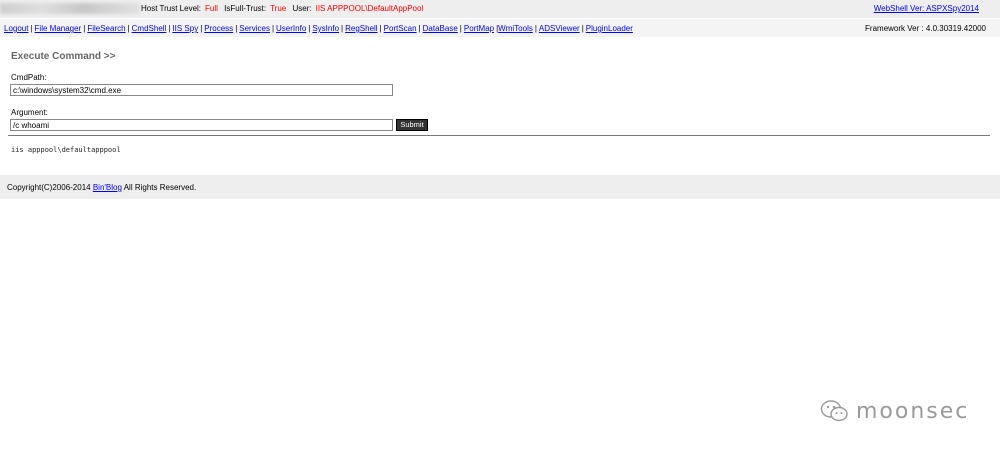 Image resolution: width=1000 pixels, height=452 pixels. I want to click on blurred-hostname, so click(70, 8).